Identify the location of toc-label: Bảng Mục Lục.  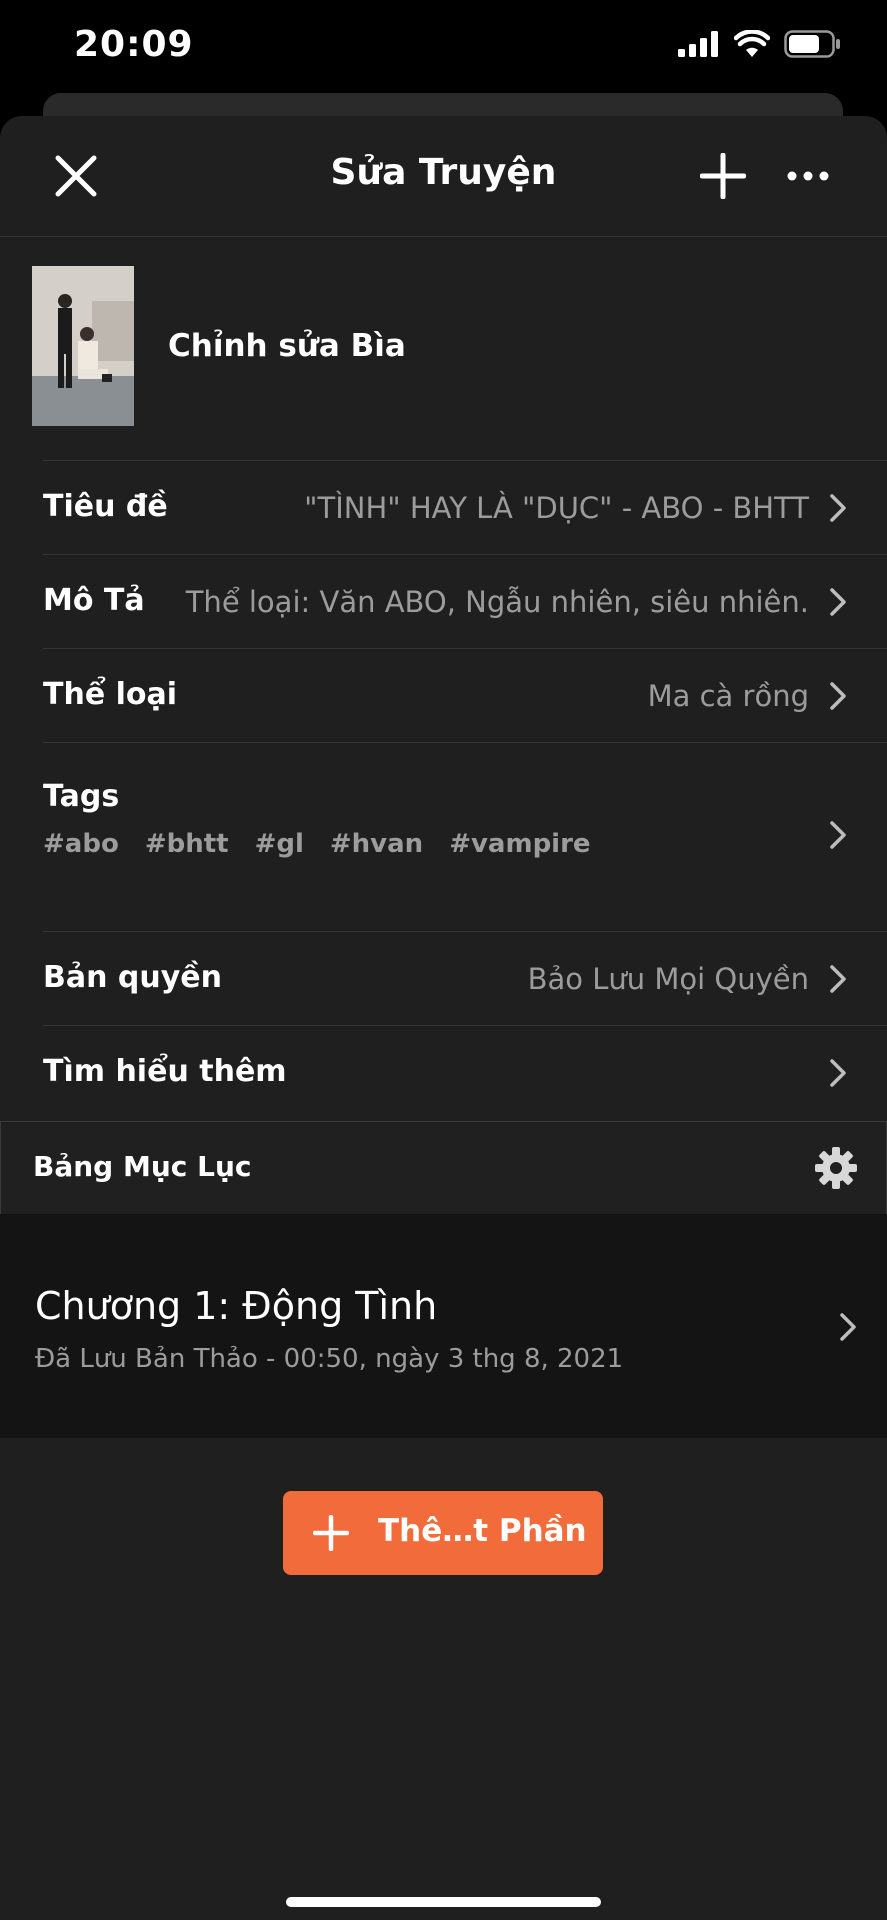
(142, 1166).